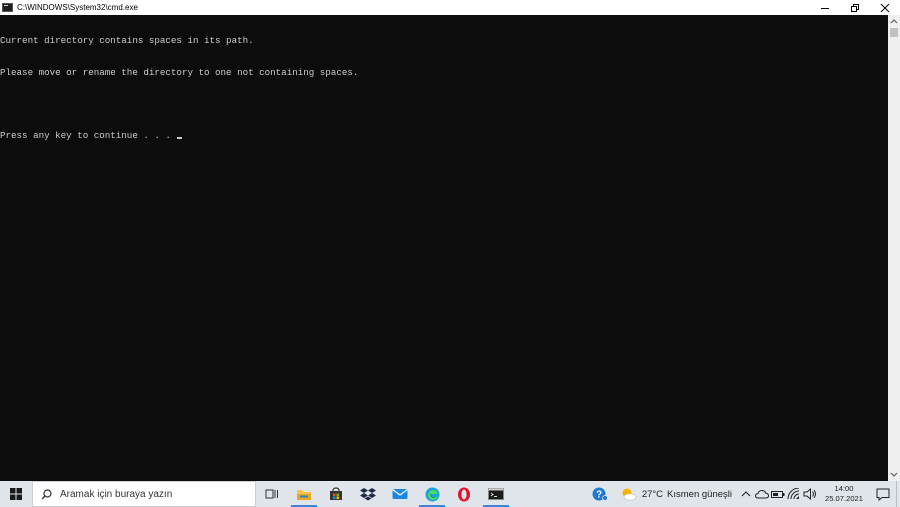 The image size is (900, 507). What do you see at coordinates (179, 137) in the screenshot?
I see `text-cursor` at bounding box center [179, 137].